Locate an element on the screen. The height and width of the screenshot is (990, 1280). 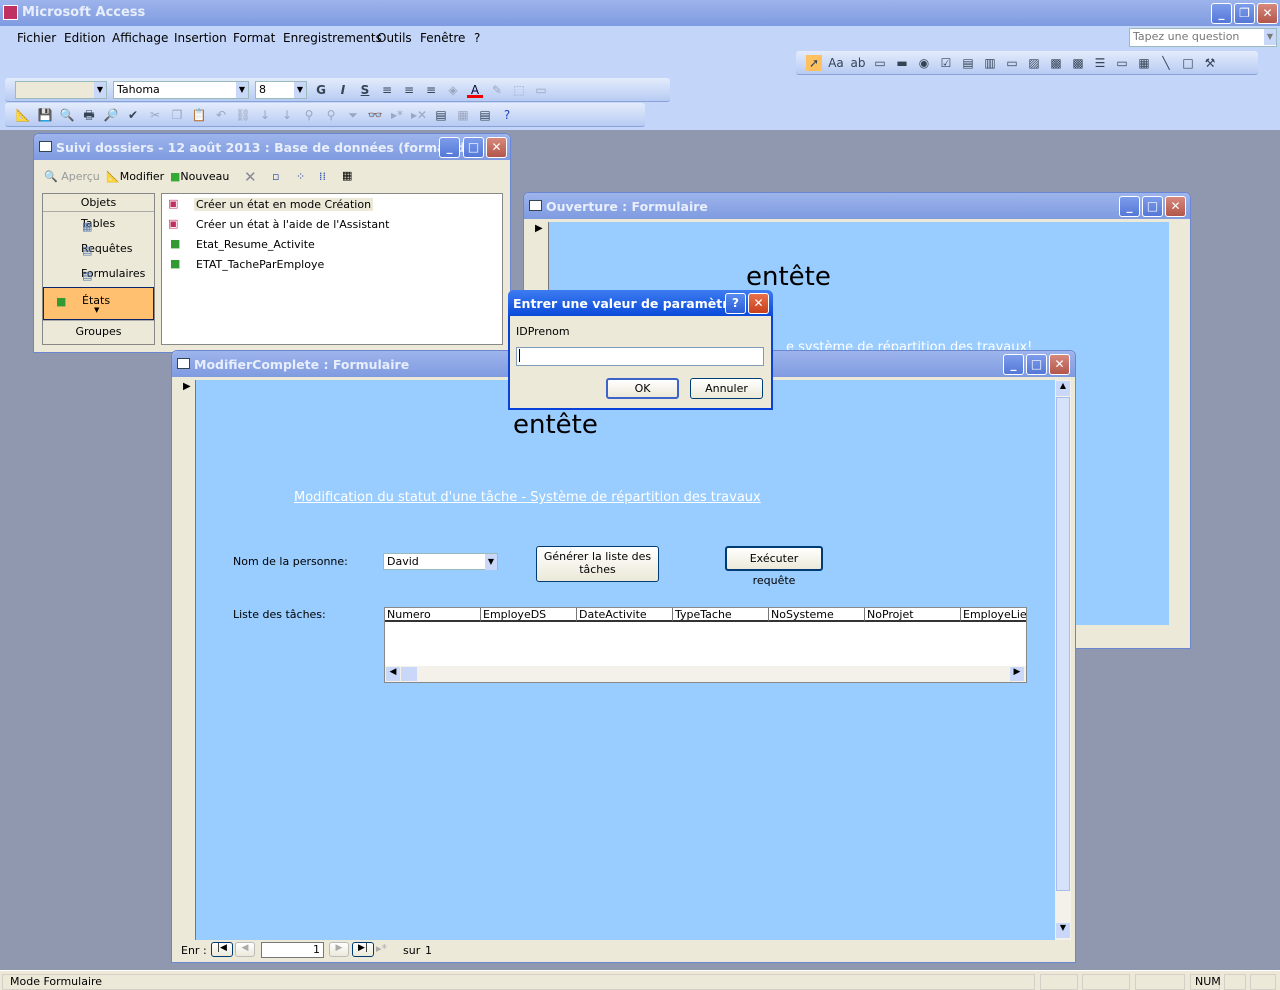
scroll-thumb is located at coordinates (1063, 644).